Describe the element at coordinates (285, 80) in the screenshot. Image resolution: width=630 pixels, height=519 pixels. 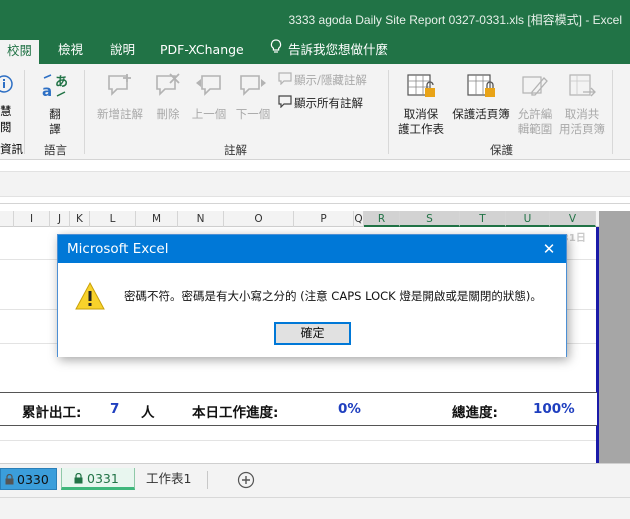
I see `show-hide-comment-icon` at that location.